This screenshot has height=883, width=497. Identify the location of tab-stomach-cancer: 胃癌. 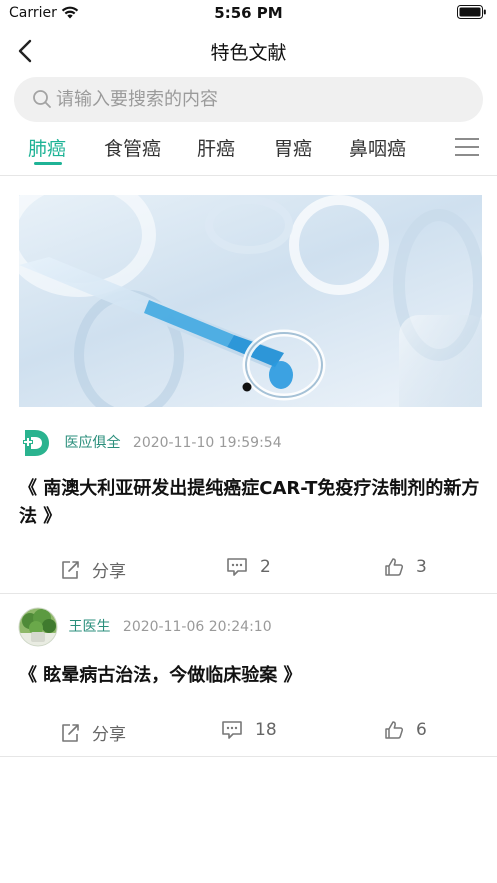
(293, 147).